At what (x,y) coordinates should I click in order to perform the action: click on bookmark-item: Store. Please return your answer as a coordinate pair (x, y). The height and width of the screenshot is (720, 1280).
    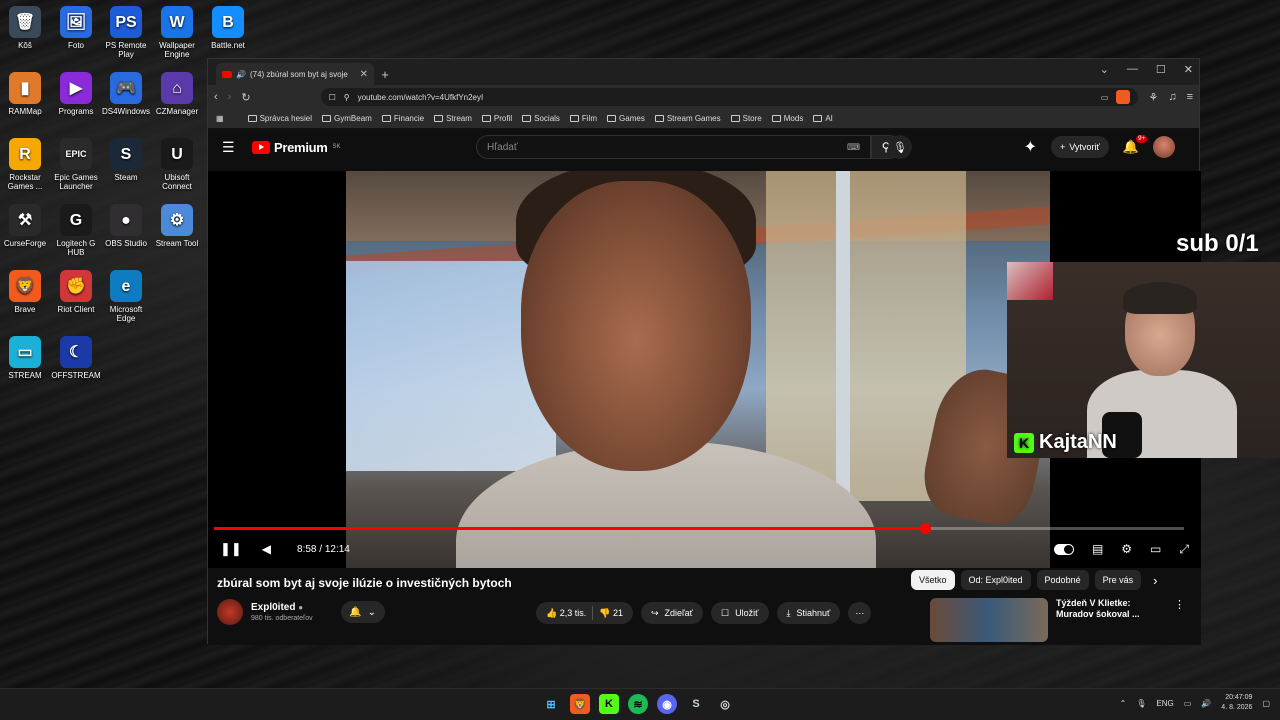
    Looking at the image, I should click on (746, 118).